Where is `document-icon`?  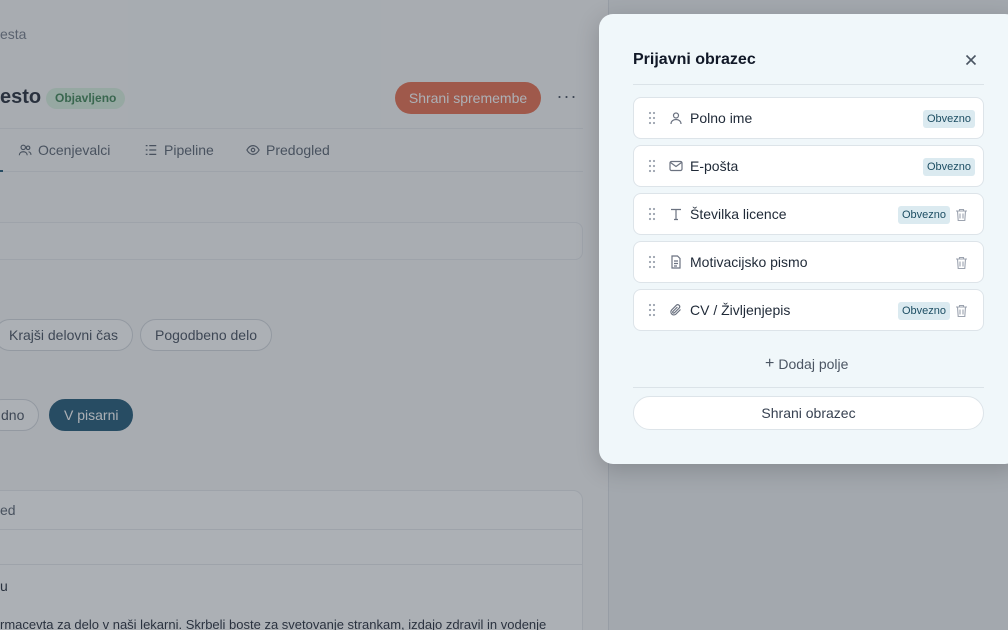
document-icon is located at coordinates (676, 262).